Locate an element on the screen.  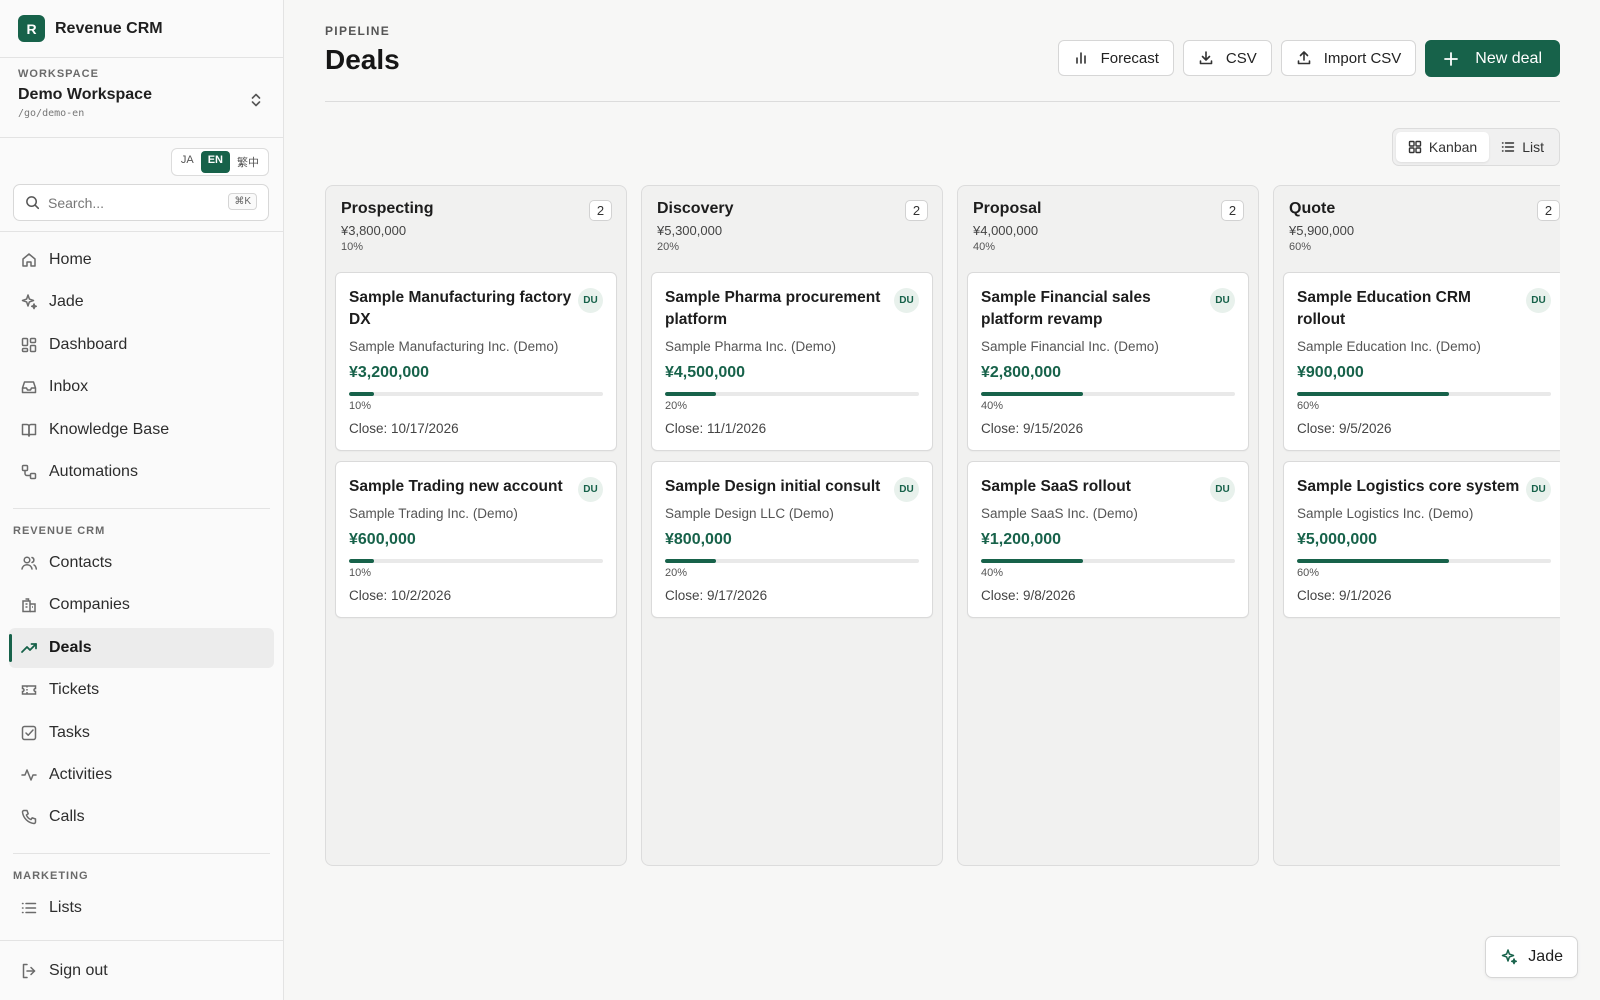
nav-item-knowledge-base: Knowledge Base is located at coordinates (141, 430).